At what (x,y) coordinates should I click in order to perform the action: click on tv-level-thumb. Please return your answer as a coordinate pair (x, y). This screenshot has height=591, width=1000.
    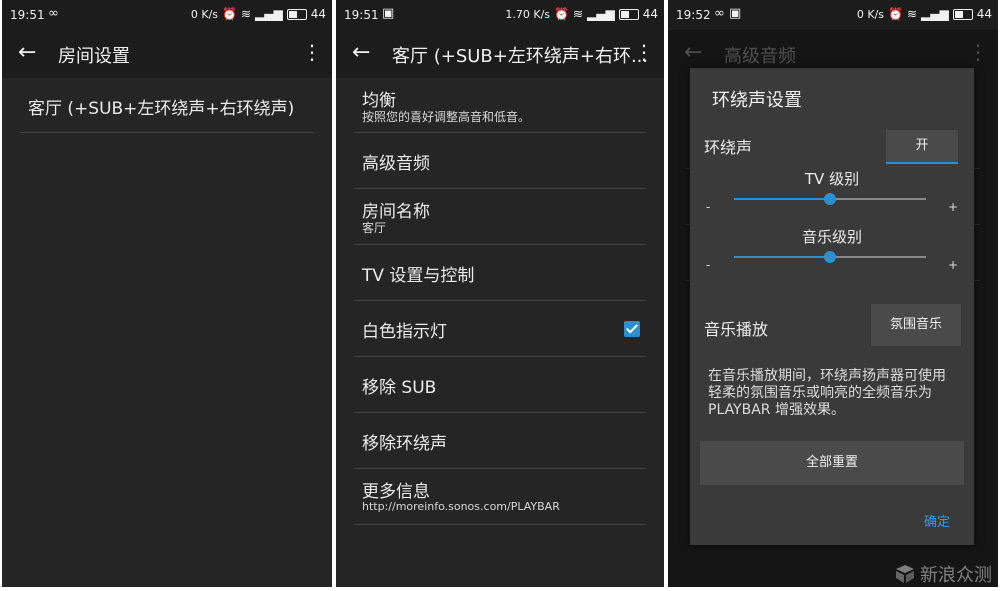
    Looking at the image, I should click on (830, 199).